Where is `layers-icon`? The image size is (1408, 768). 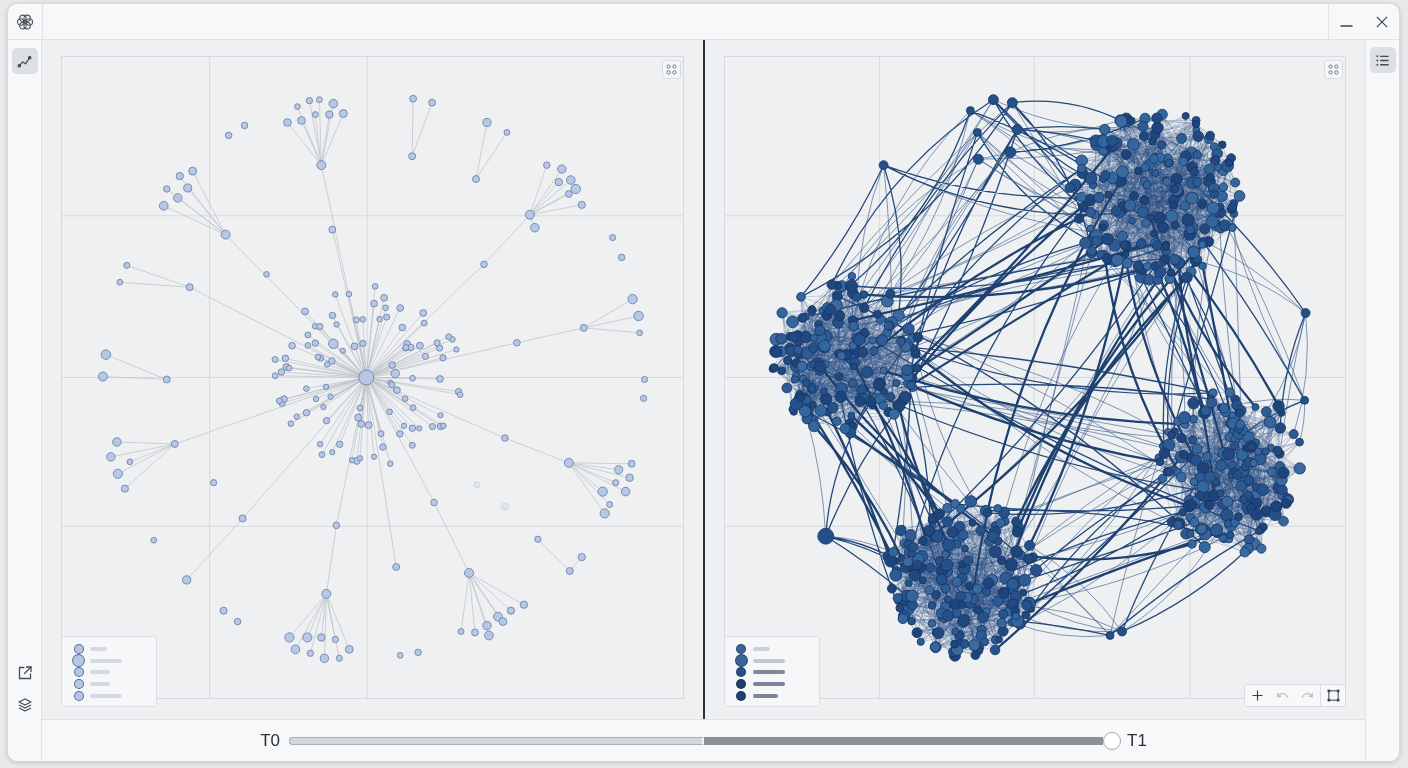 layers-icon is located at coordinates (24, 705).